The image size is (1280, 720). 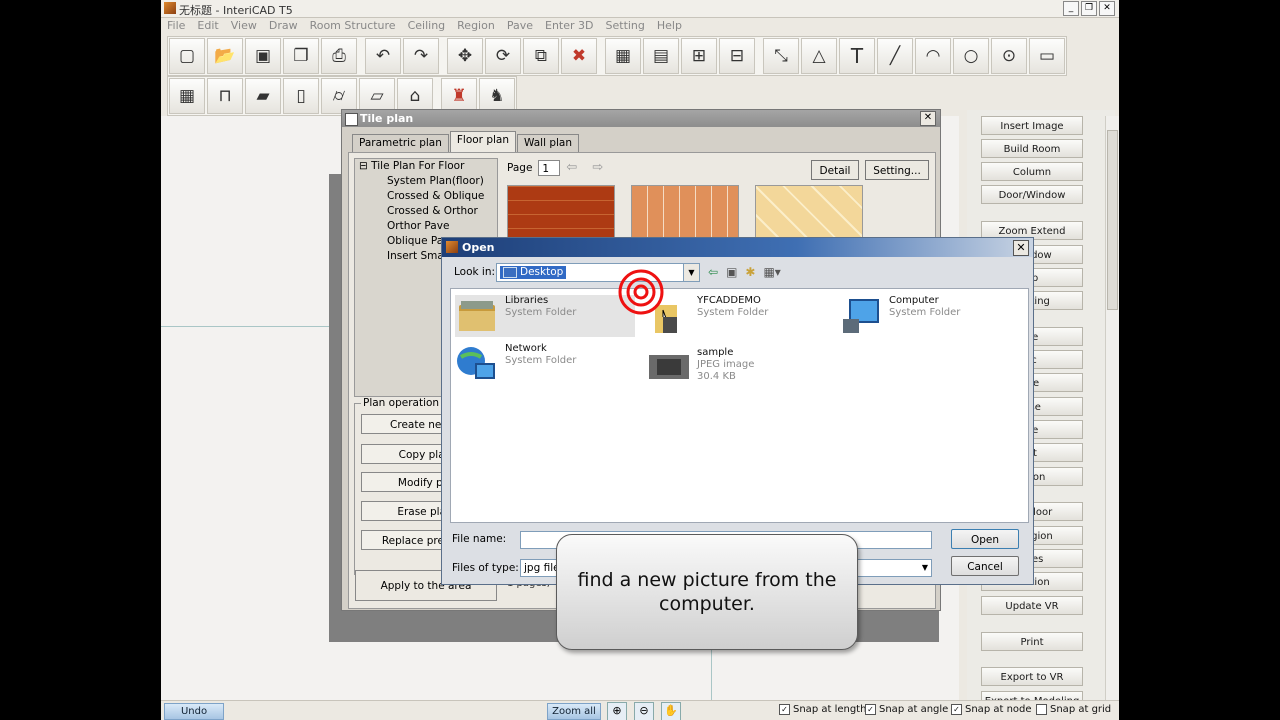 I want to click on menu-draw: Draw, so click(x=283, y=26).